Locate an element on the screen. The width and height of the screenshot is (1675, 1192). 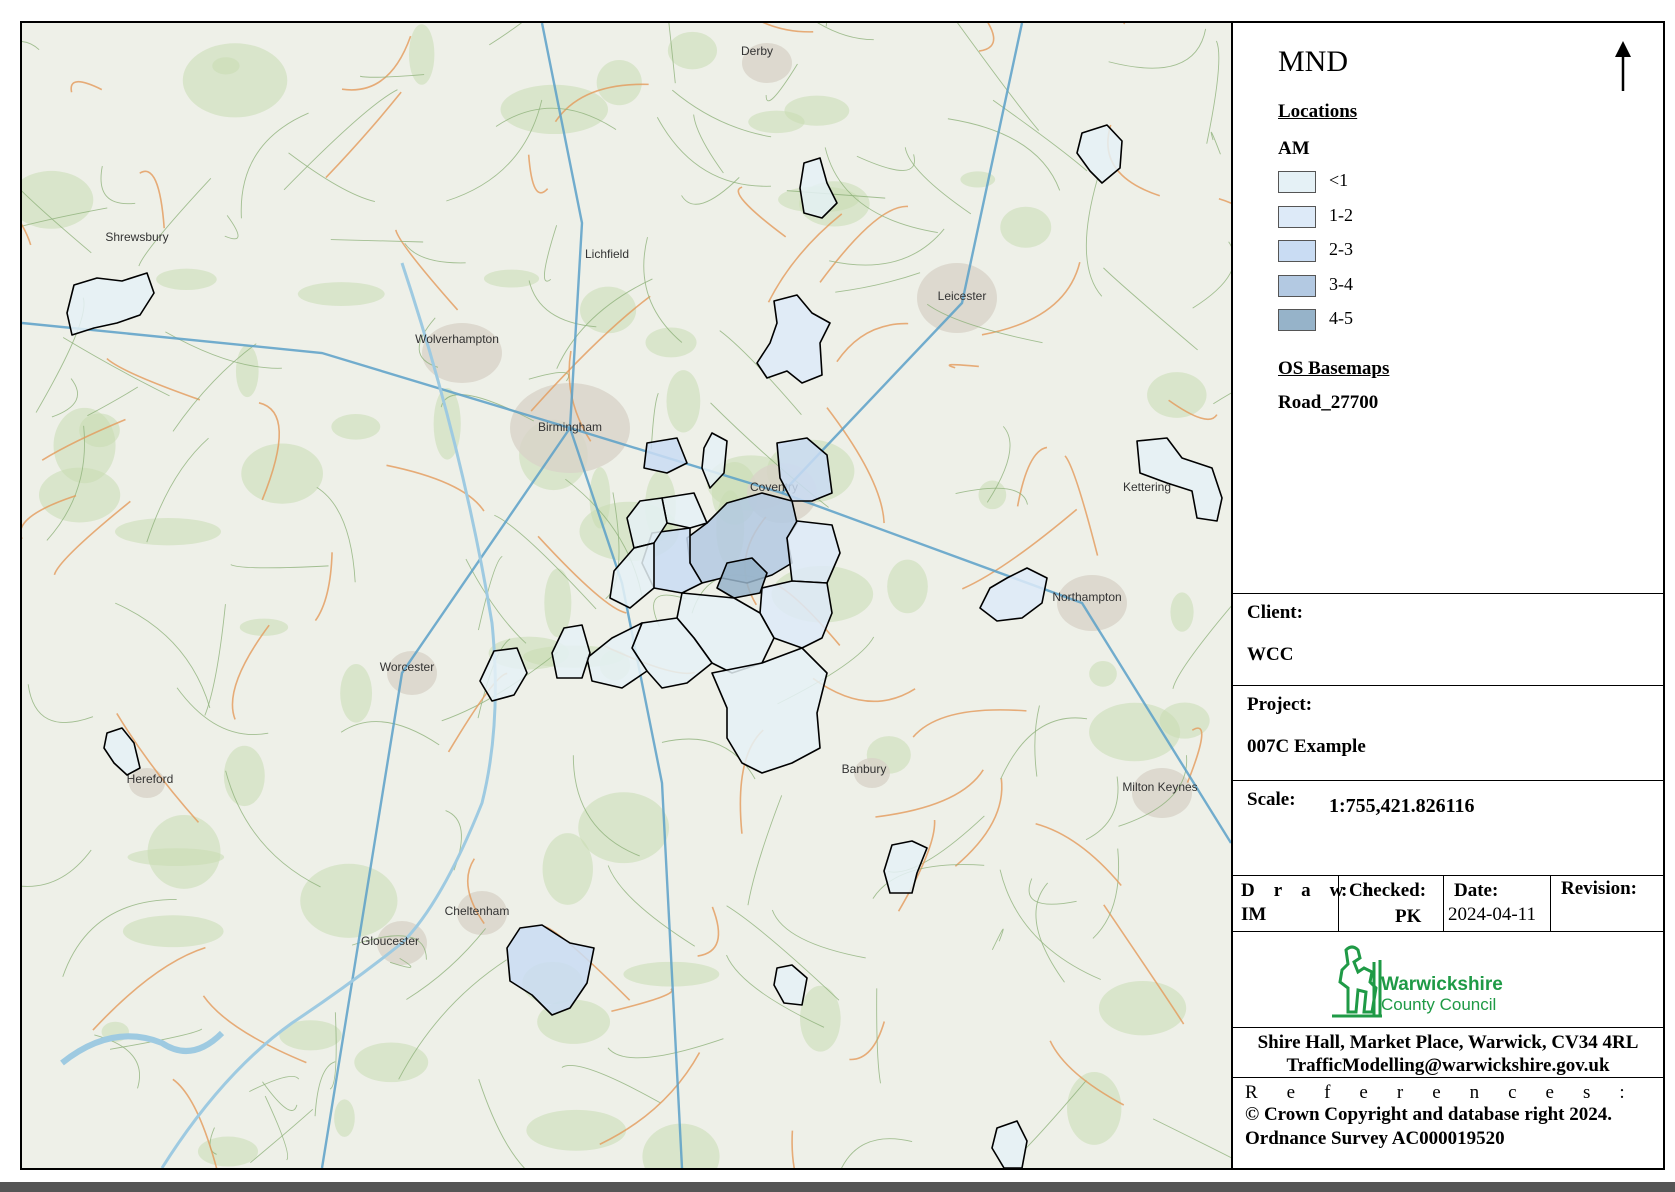
place-label: Northampton is located at coordinates (1086, 597).